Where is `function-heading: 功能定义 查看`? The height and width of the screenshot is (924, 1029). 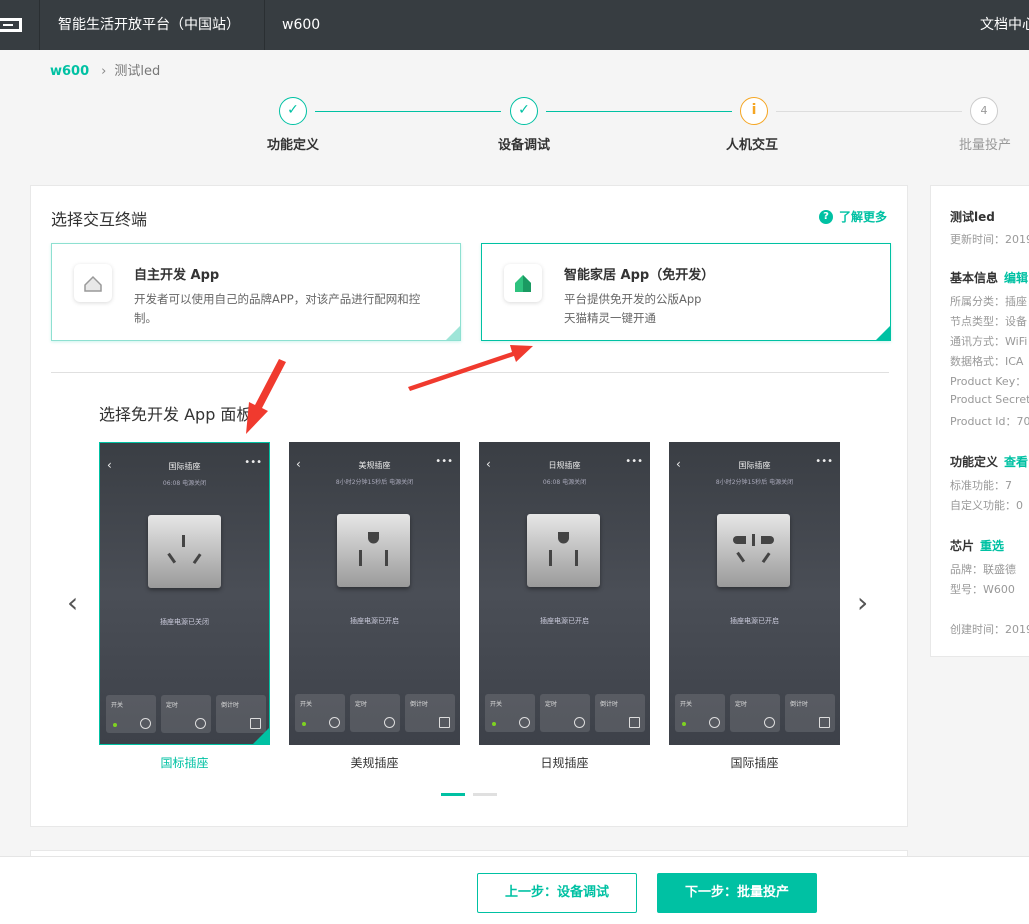 function-heading: 功能定义 查看 is located at coordinates (989, 461).